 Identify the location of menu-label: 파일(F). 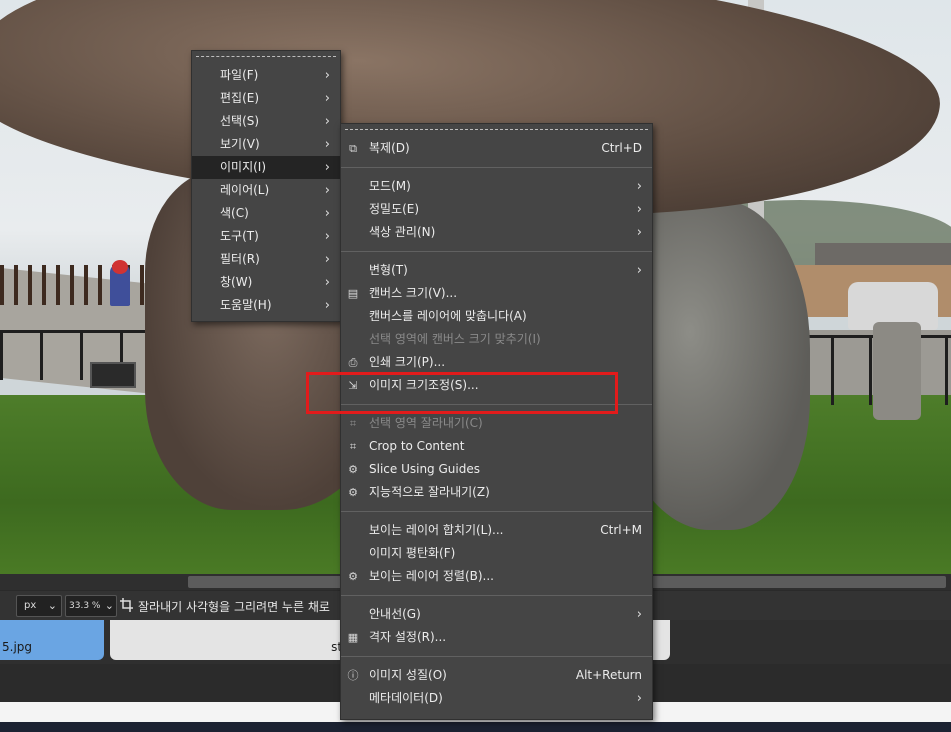
(239, 75).